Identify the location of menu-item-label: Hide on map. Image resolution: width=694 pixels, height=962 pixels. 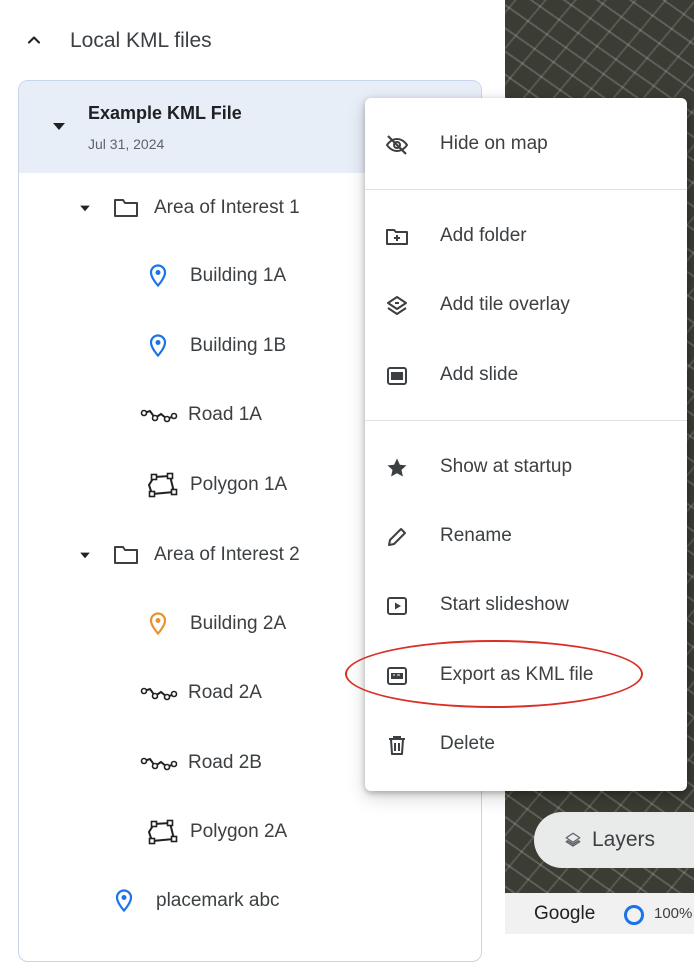
(494, 143).